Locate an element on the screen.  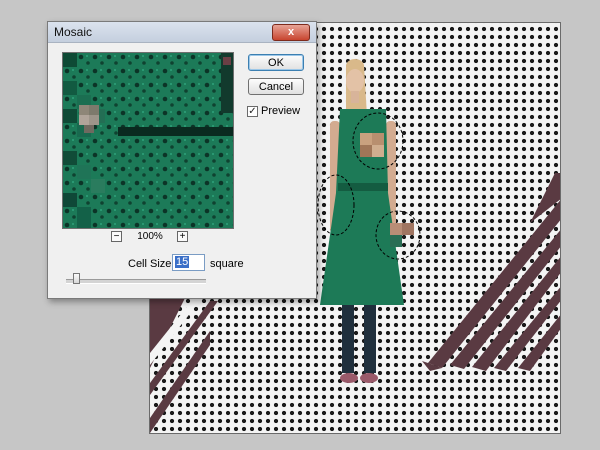
preview-checkbox: ✓ is located at coordinates (252, 111).